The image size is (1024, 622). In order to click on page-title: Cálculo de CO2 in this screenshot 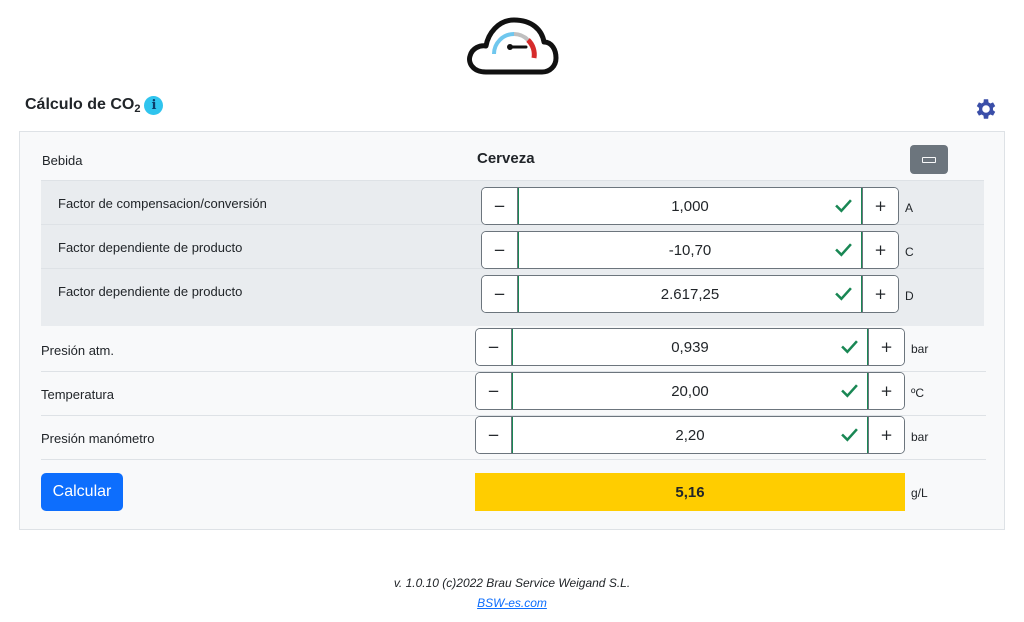, I will do `click(83, 105)`.